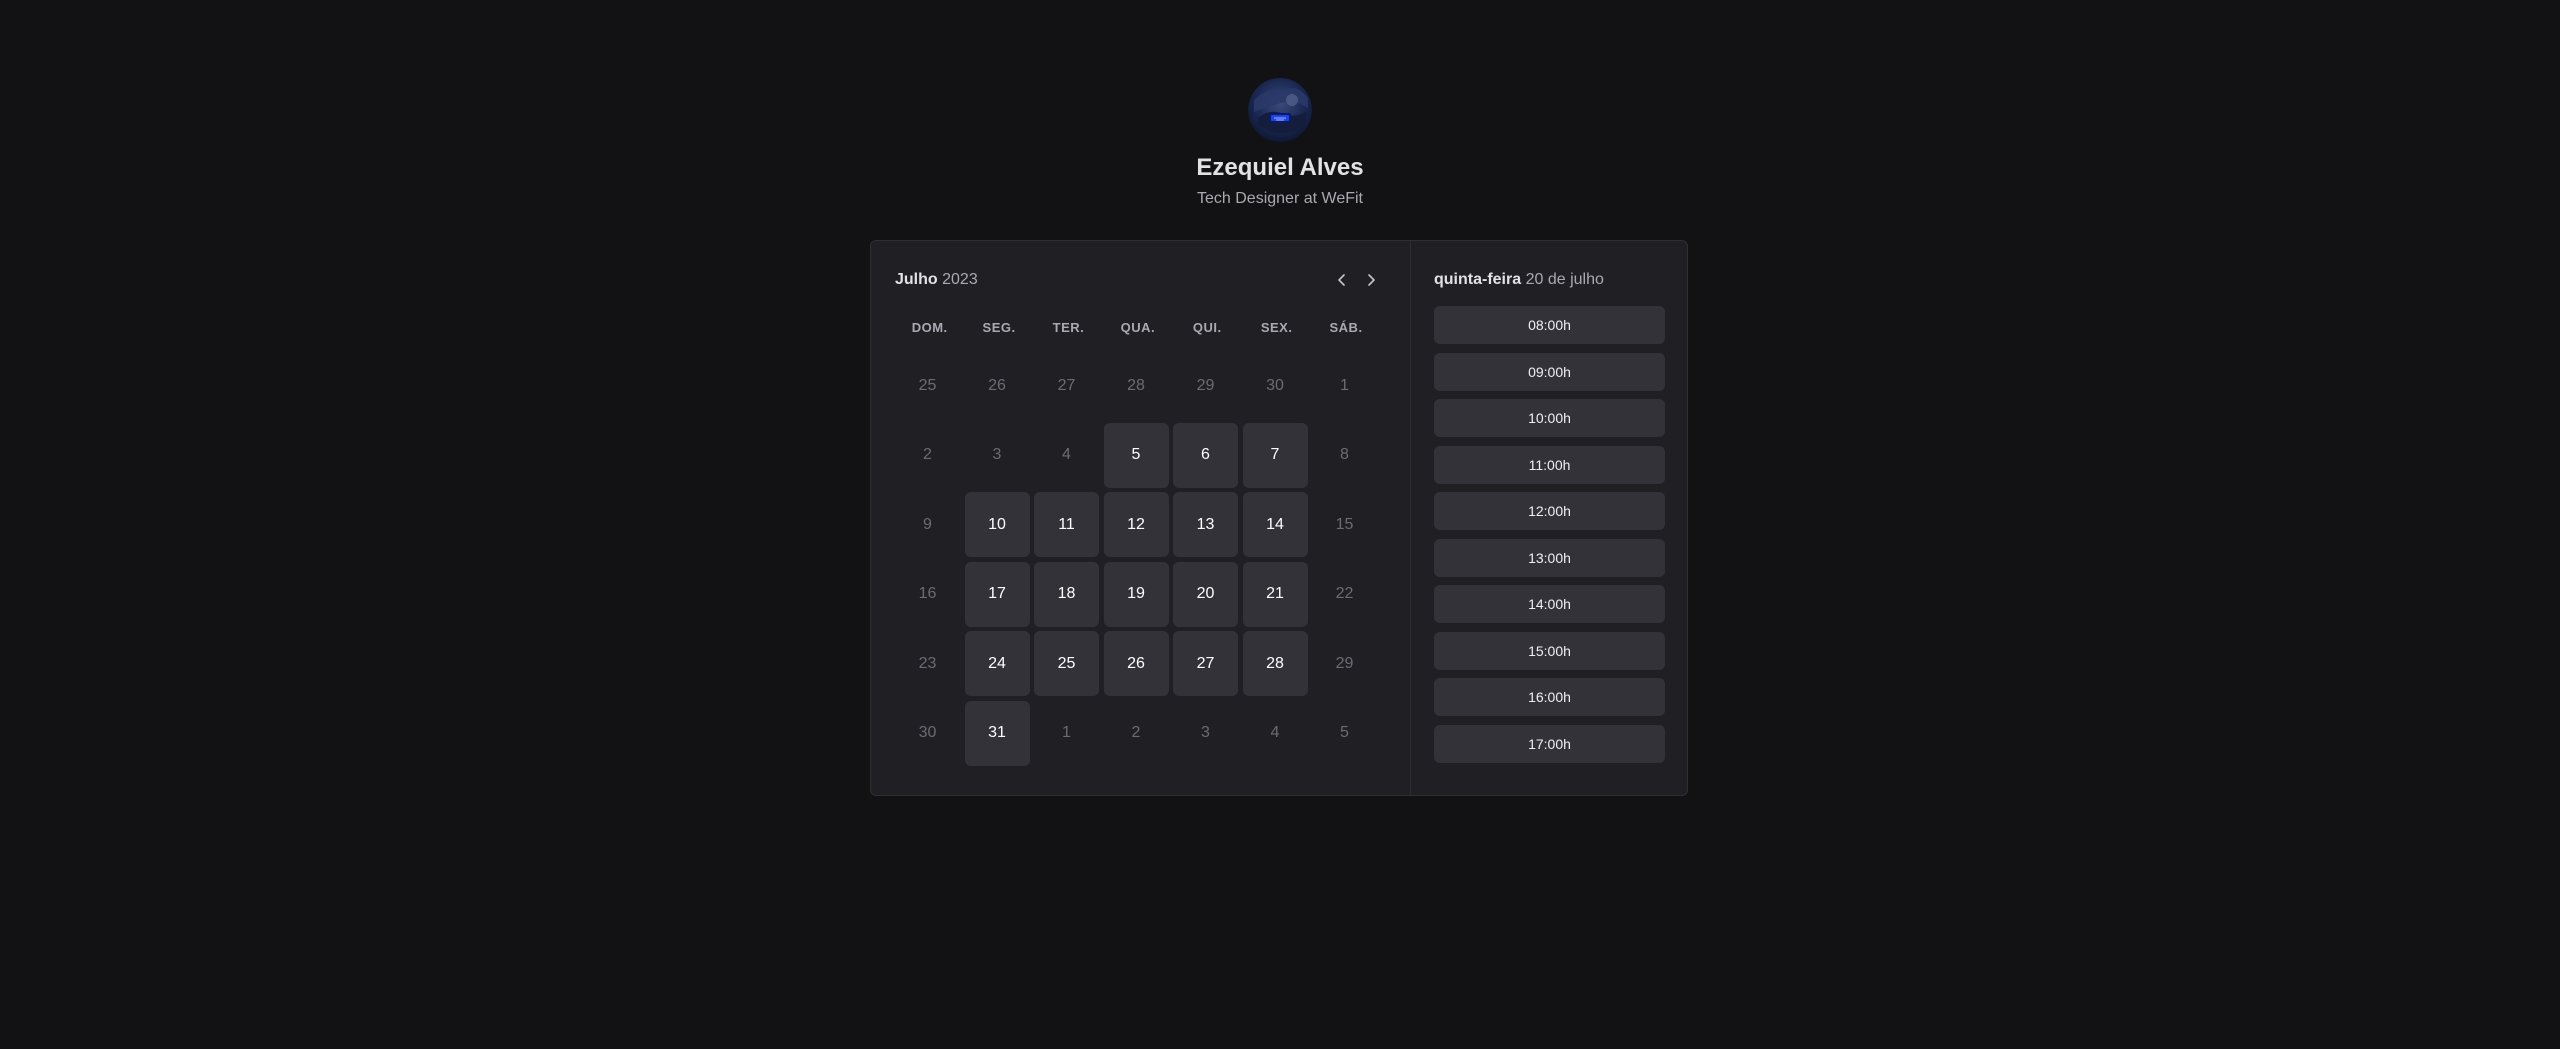 The height and width of the screenshot is (1049, 2560). Describe the element at coordinates (927, 524) in the screenshot. I see `calendar-day-disabled: 9` at that location.